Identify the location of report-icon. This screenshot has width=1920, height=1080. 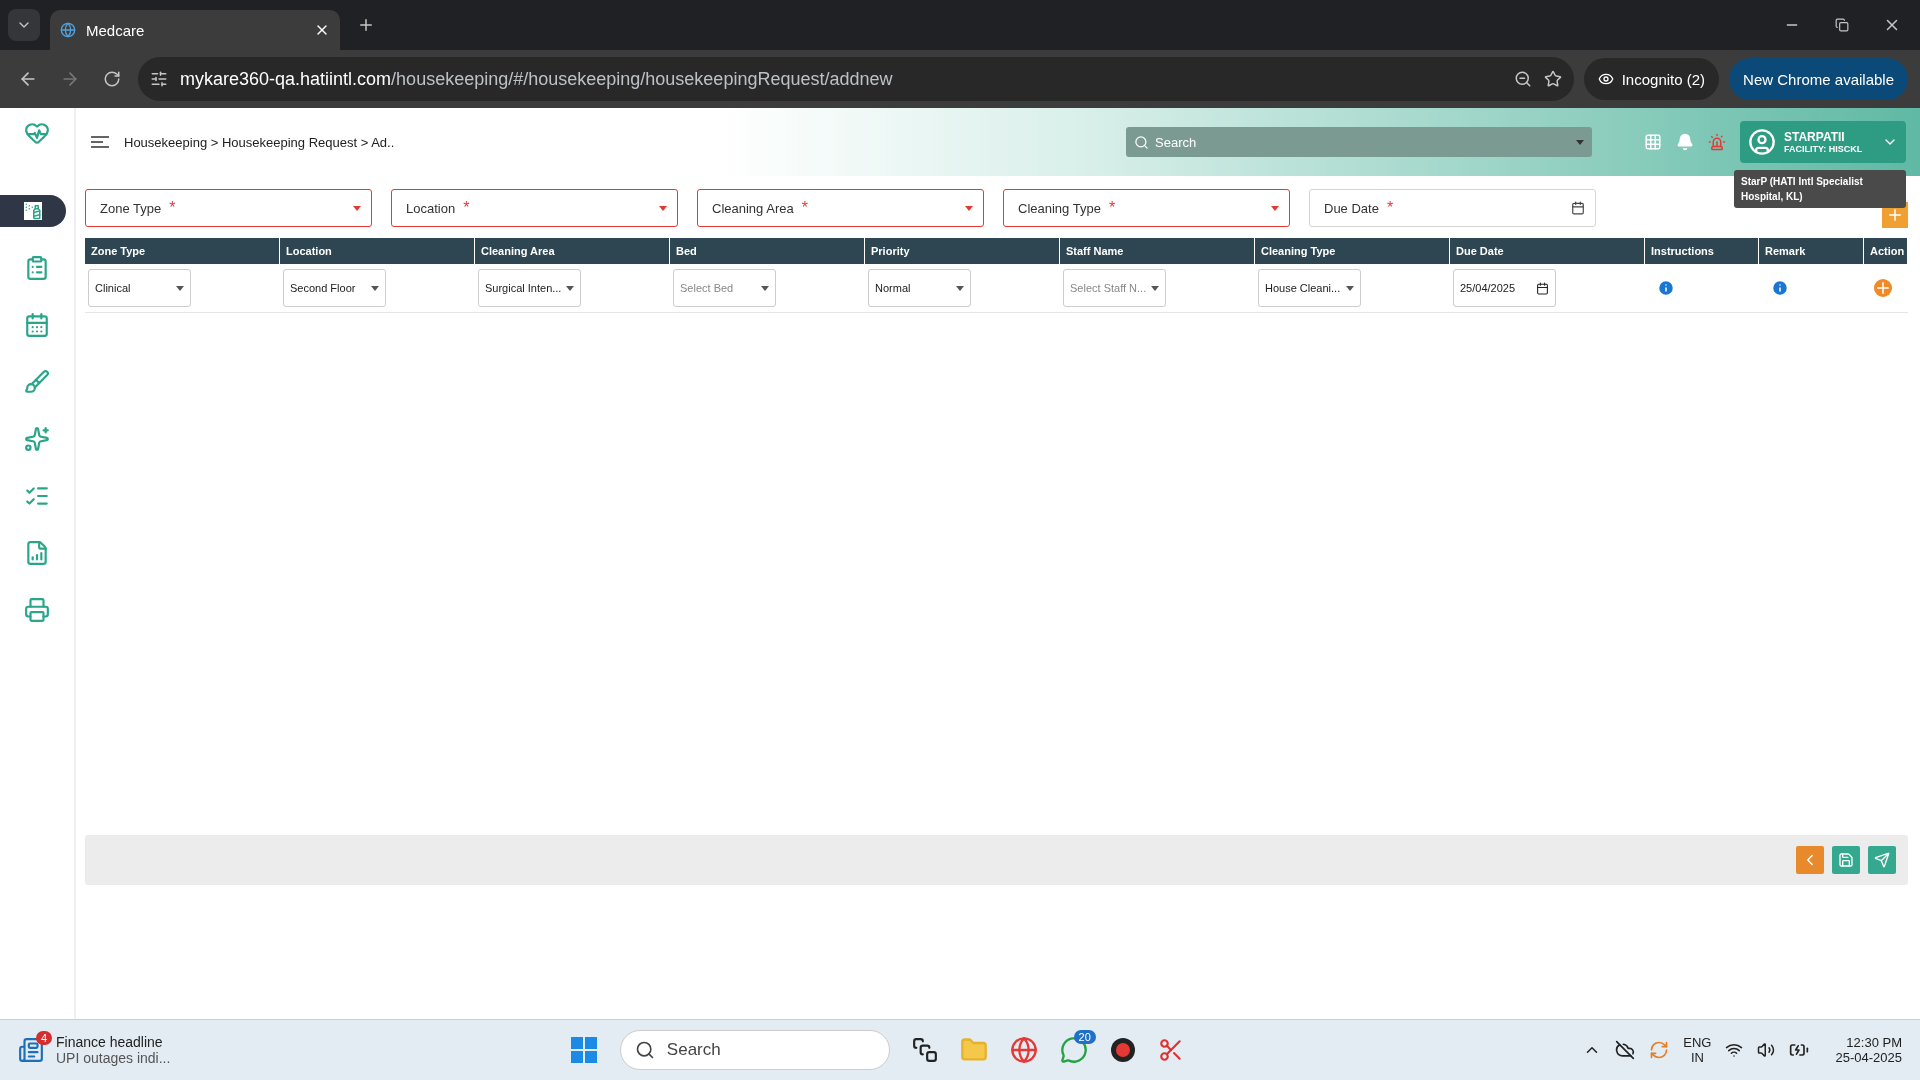
(37, 553).